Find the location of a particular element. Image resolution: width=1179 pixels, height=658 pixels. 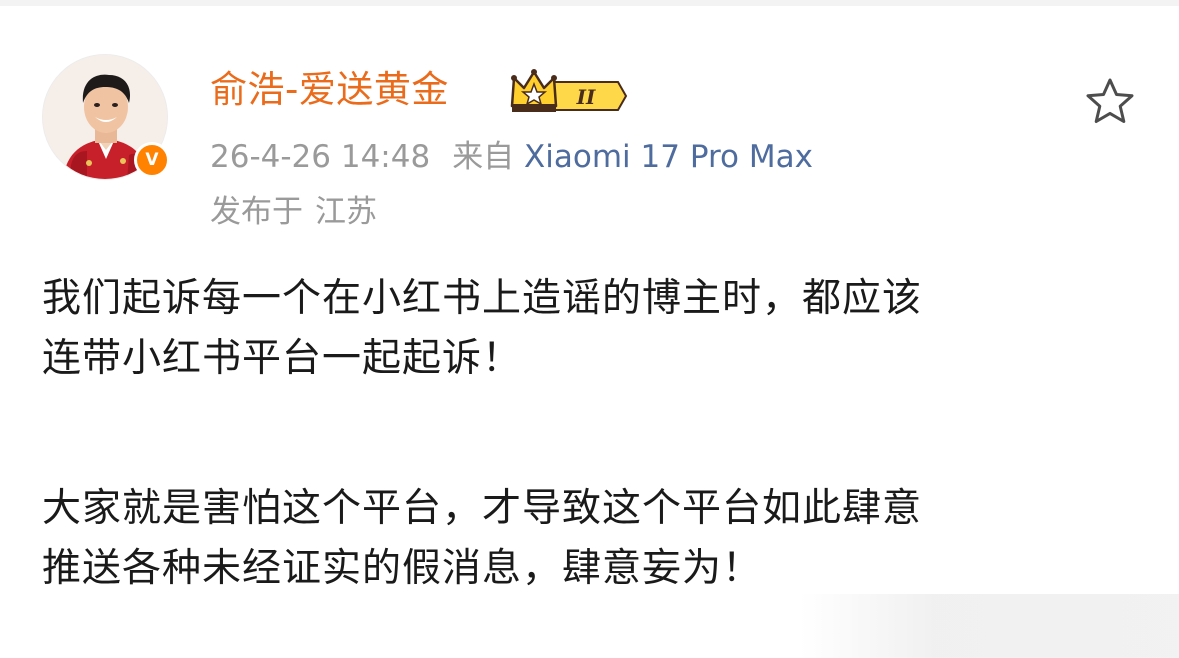

watermark-fade is located at coordinates (989, 626).